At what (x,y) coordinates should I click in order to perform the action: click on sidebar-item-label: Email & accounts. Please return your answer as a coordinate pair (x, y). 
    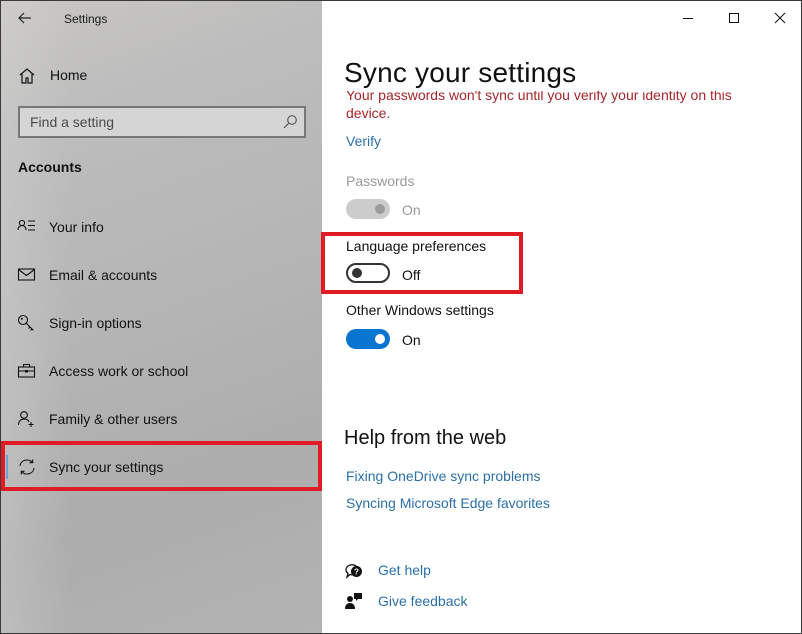
    Looking at the image, I should click on (103, 275).